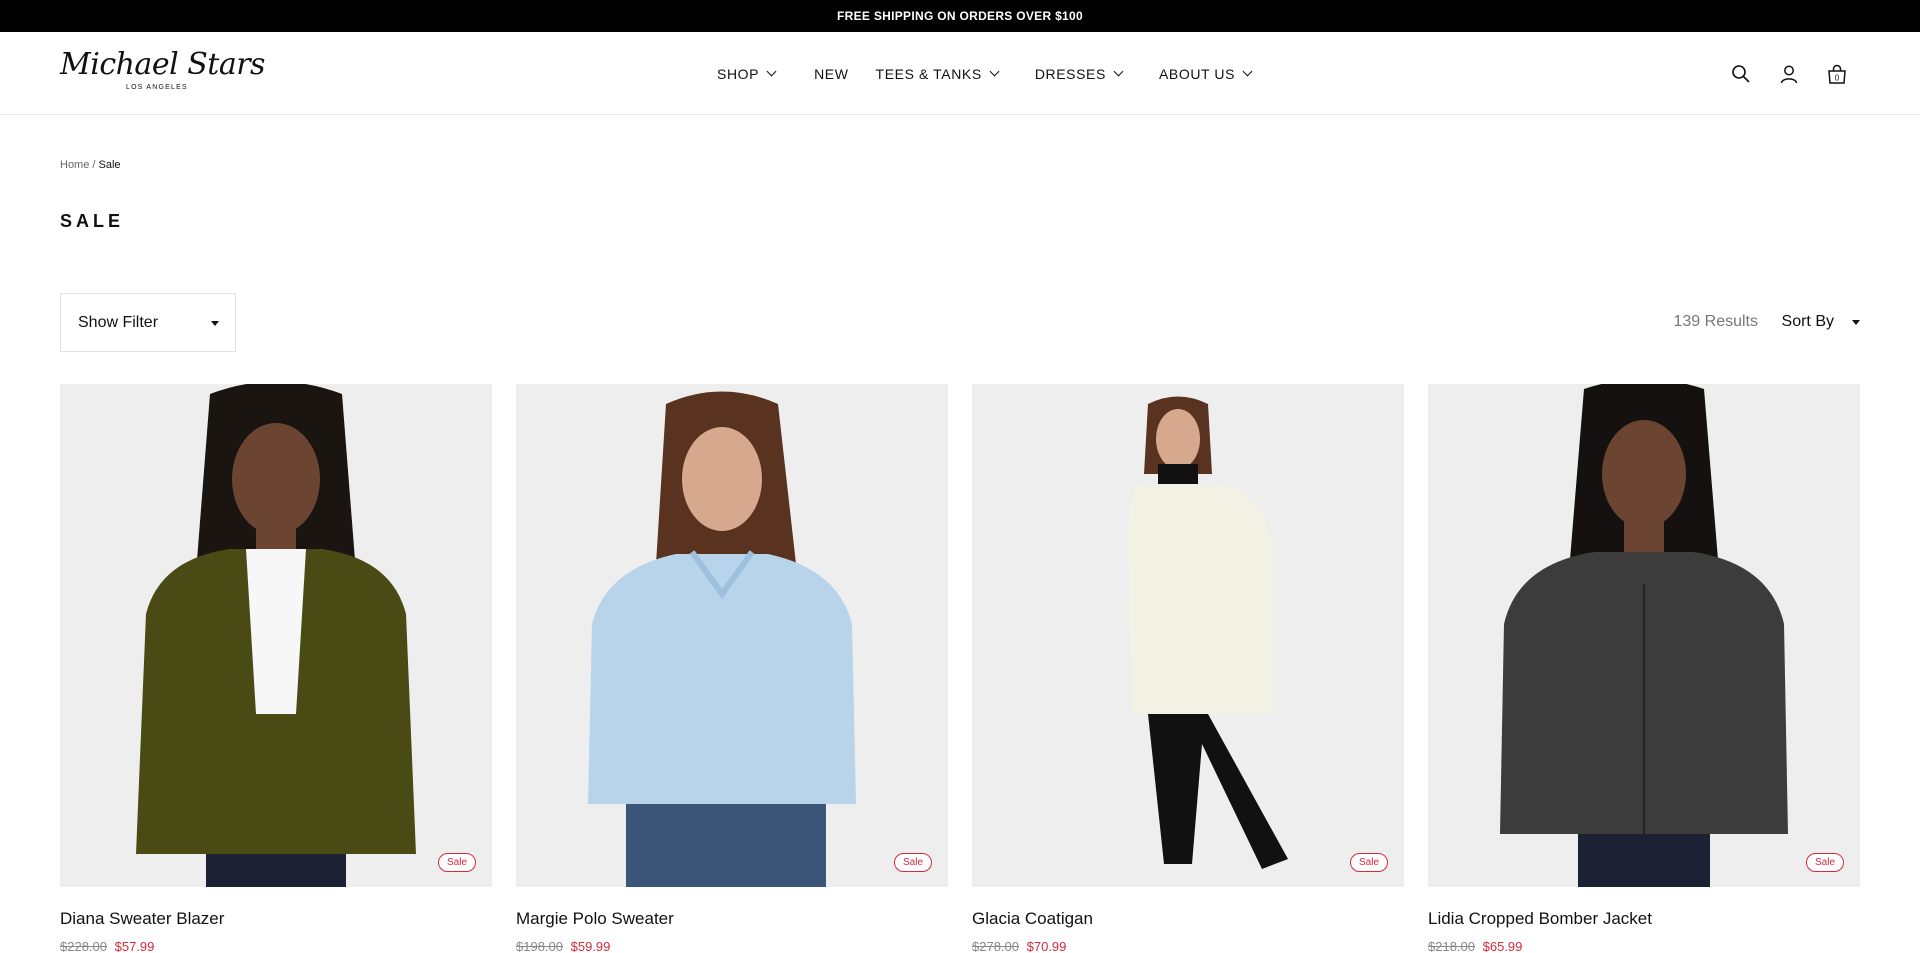  I want to click on search-icon, so click(1741, 74).